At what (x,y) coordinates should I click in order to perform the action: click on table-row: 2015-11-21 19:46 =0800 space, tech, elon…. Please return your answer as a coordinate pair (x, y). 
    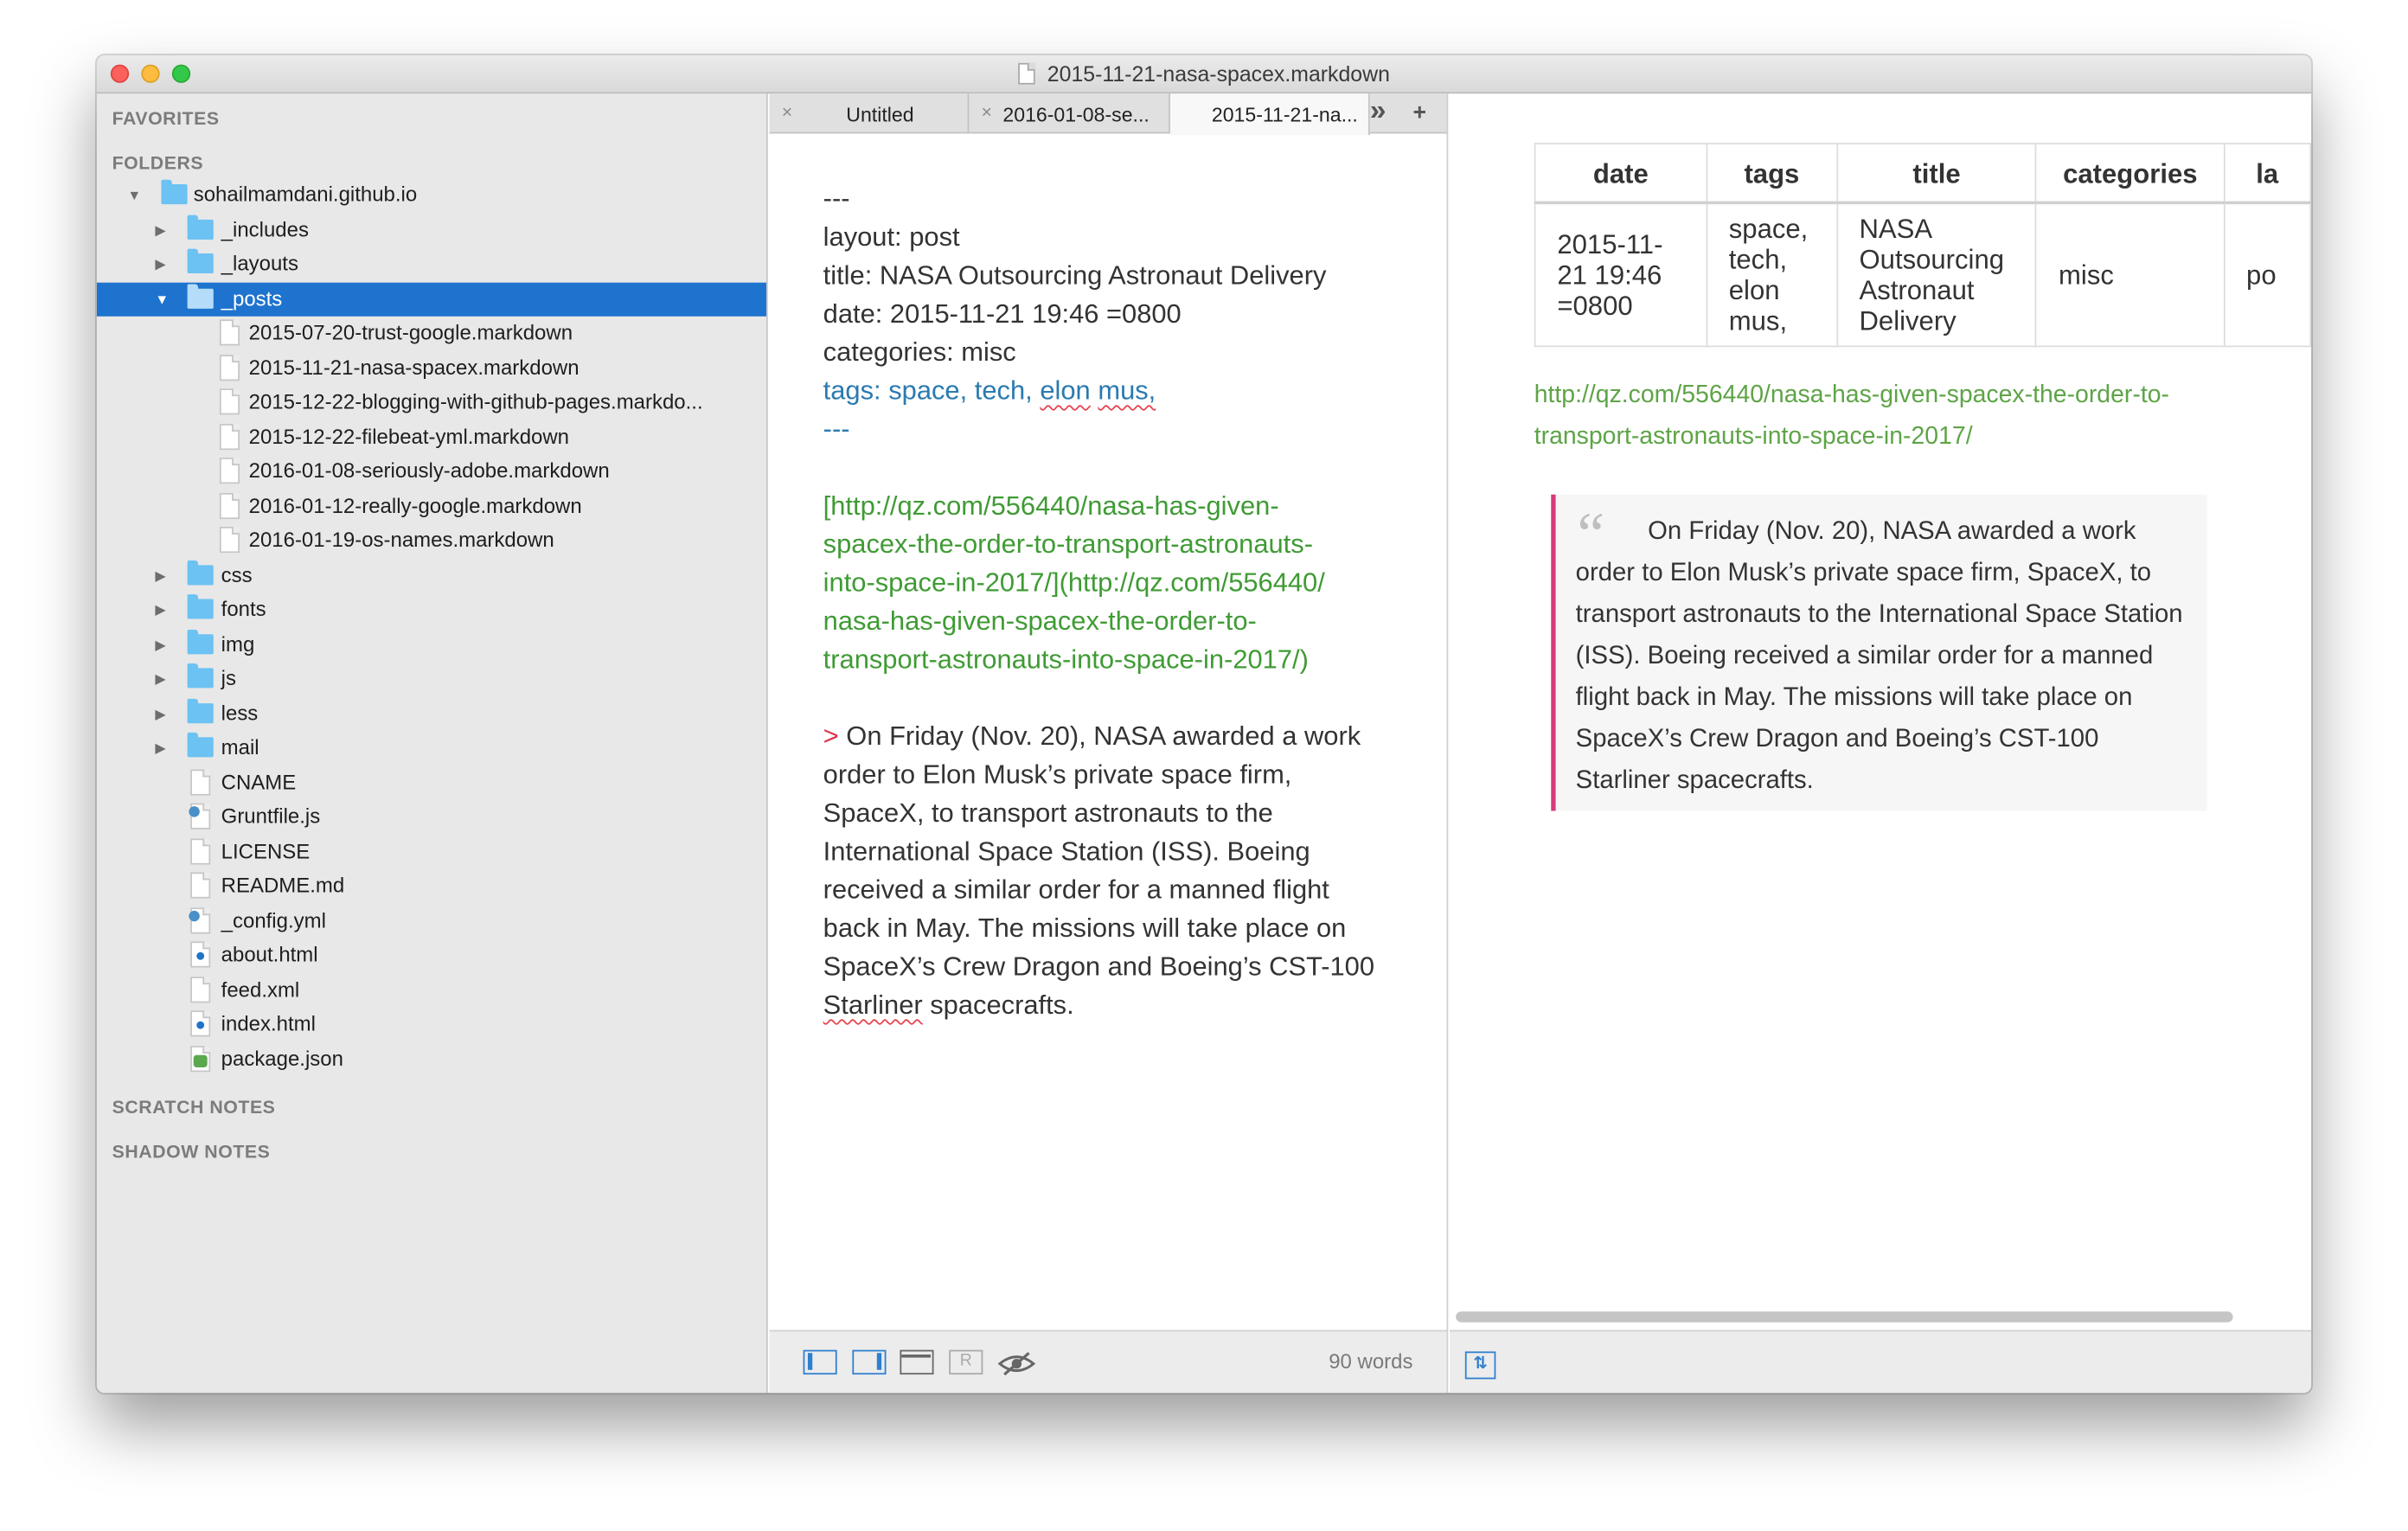
    Looking at the image, I should click on (1923, 274).